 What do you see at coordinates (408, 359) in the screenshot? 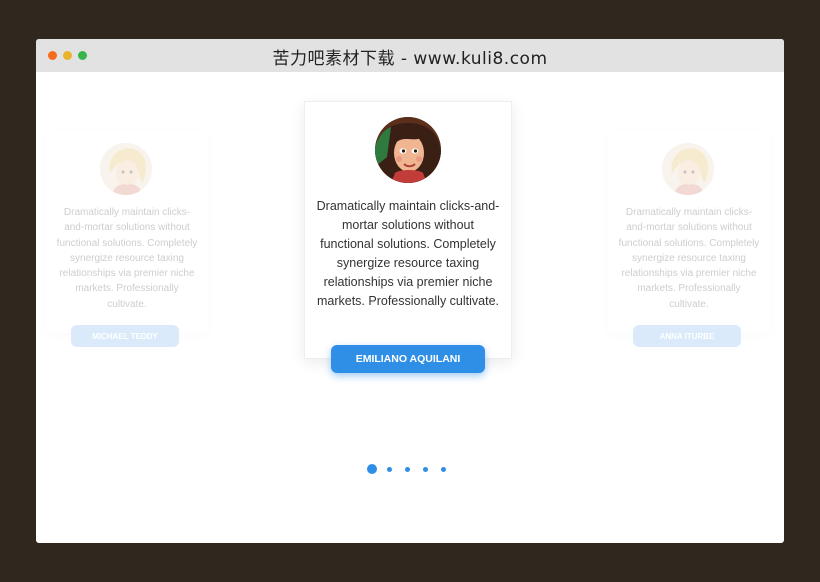
I see `author-name-button: EMILIANO AQUILANI` at bounding box center [408, 359].